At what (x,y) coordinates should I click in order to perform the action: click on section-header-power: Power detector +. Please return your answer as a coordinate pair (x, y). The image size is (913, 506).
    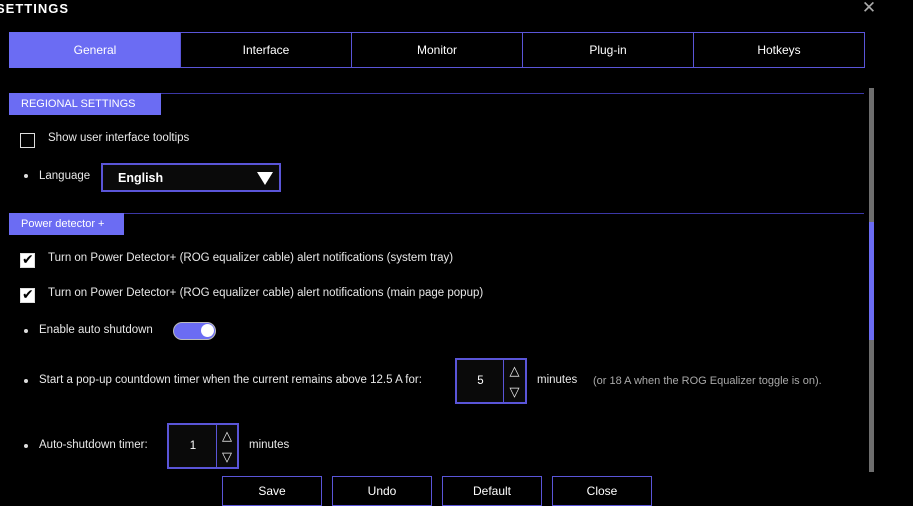
    Looking at the image, I should click on (66, 224).